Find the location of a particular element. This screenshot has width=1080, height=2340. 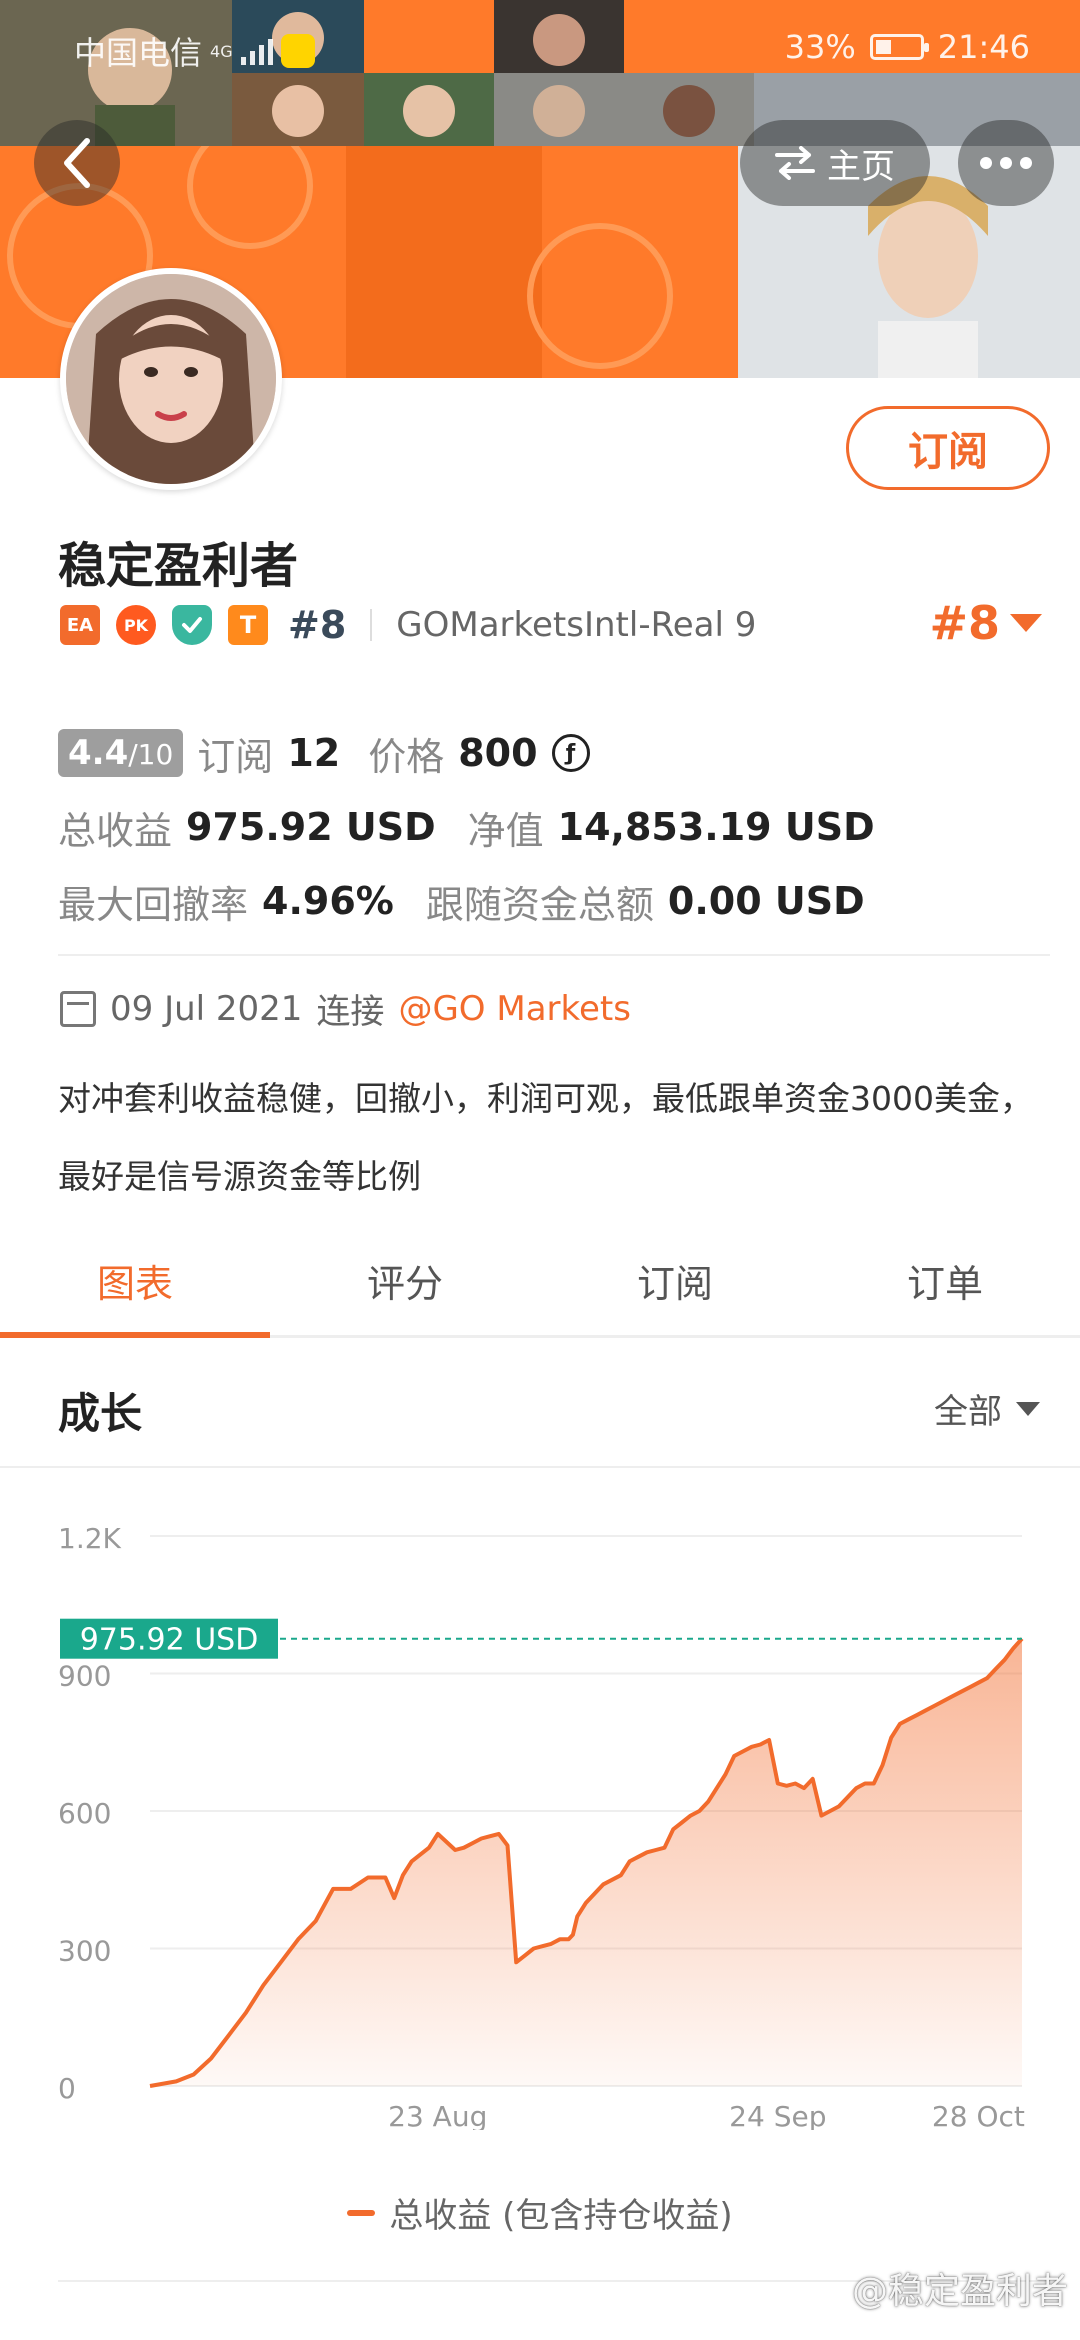

x-tick-label: 24 Sep is located at coordinates (777, 2115).